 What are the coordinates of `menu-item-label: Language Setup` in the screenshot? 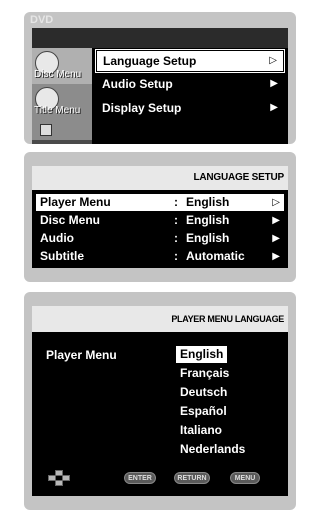 It's located at (150, 61).